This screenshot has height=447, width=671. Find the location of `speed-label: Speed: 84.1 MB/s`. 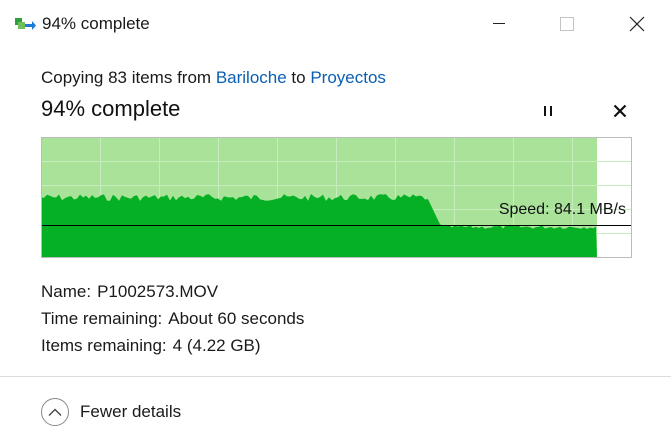

speed-label: Speed: 84.1 MB/s is located at coordinates (562, 209).